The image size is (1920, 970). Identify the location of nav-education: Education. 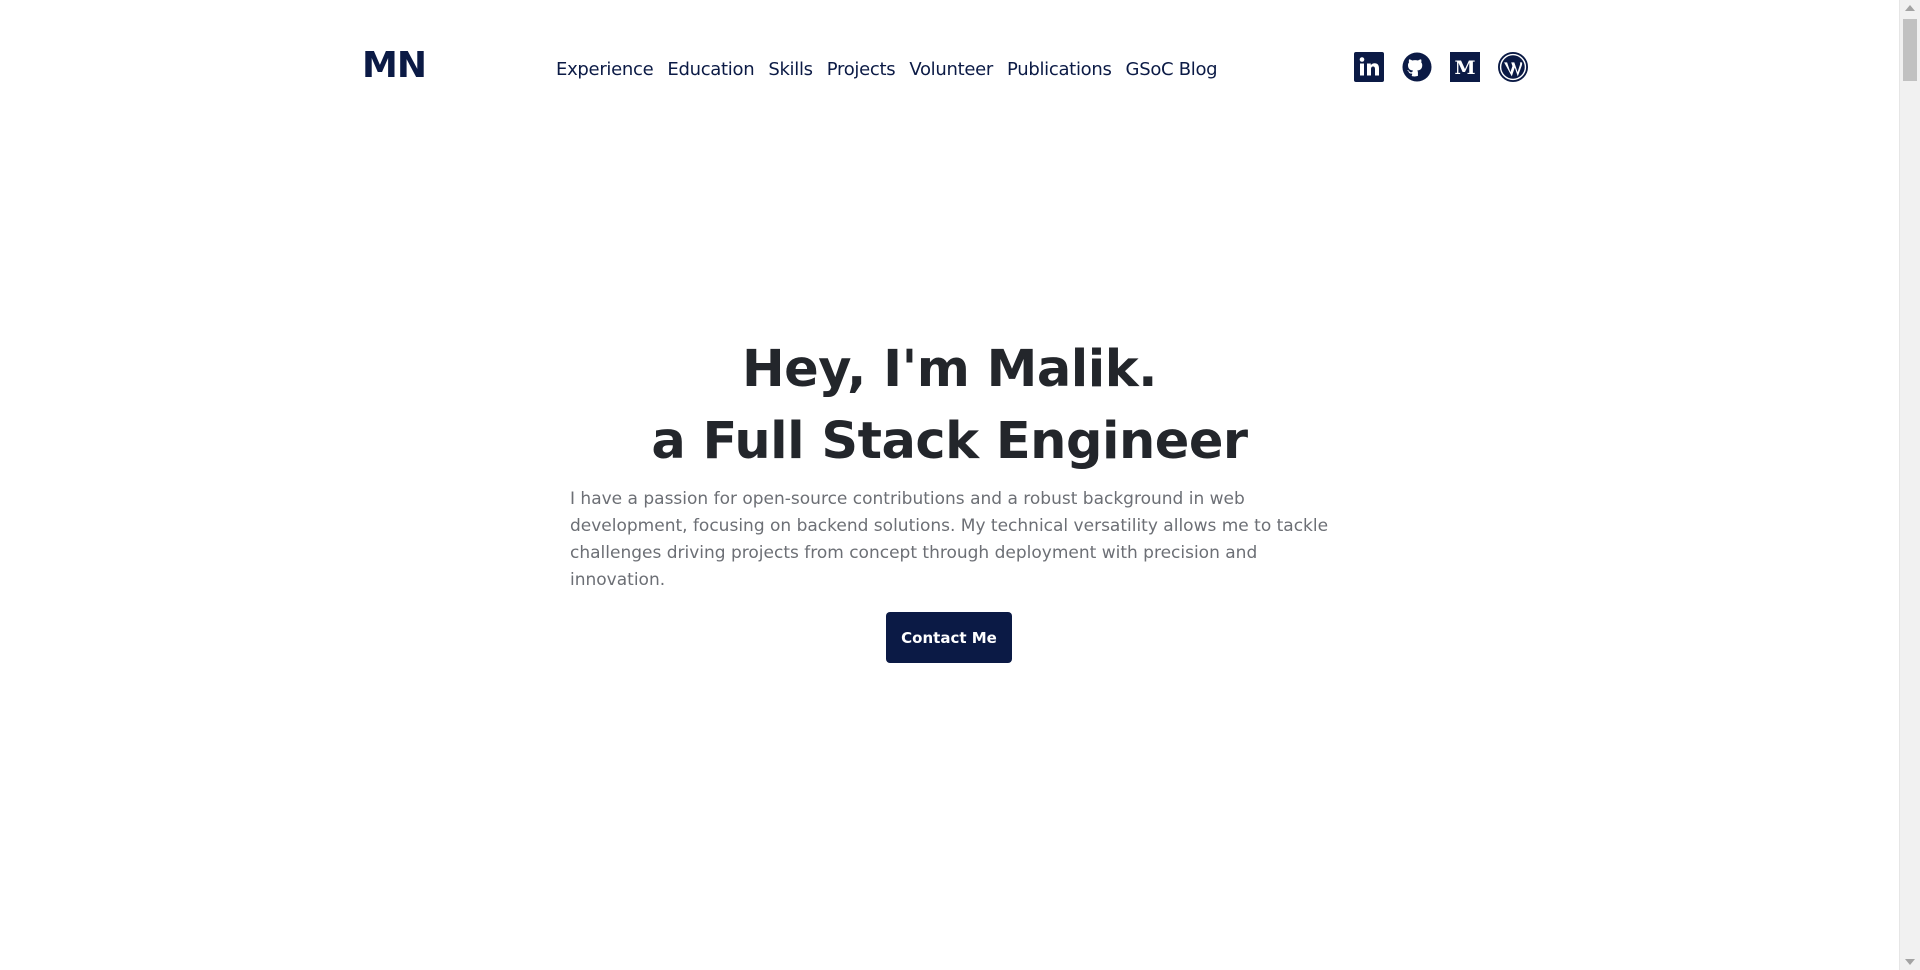
(710, 69).